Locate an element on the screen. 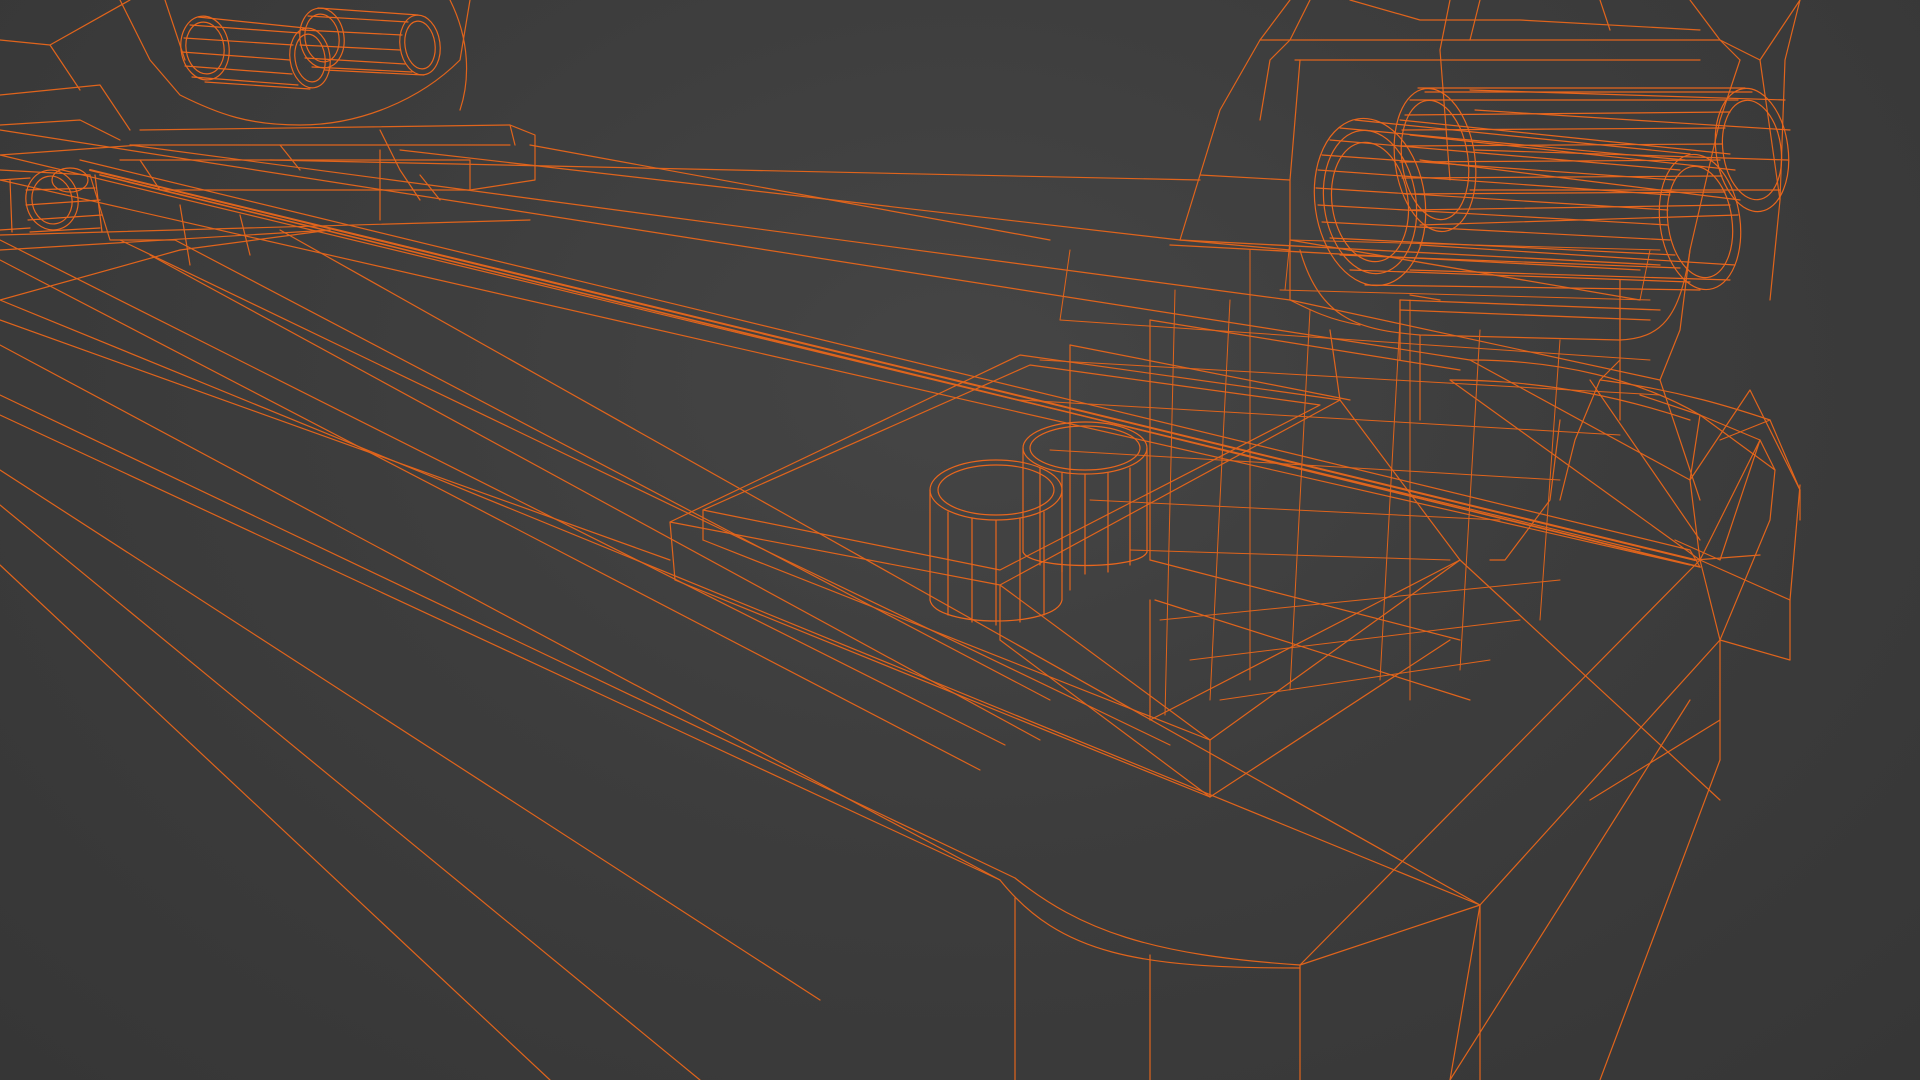 This screenshot has width=1920, height=1080. standoff-cylinders is located at coordinates (1038, 523).